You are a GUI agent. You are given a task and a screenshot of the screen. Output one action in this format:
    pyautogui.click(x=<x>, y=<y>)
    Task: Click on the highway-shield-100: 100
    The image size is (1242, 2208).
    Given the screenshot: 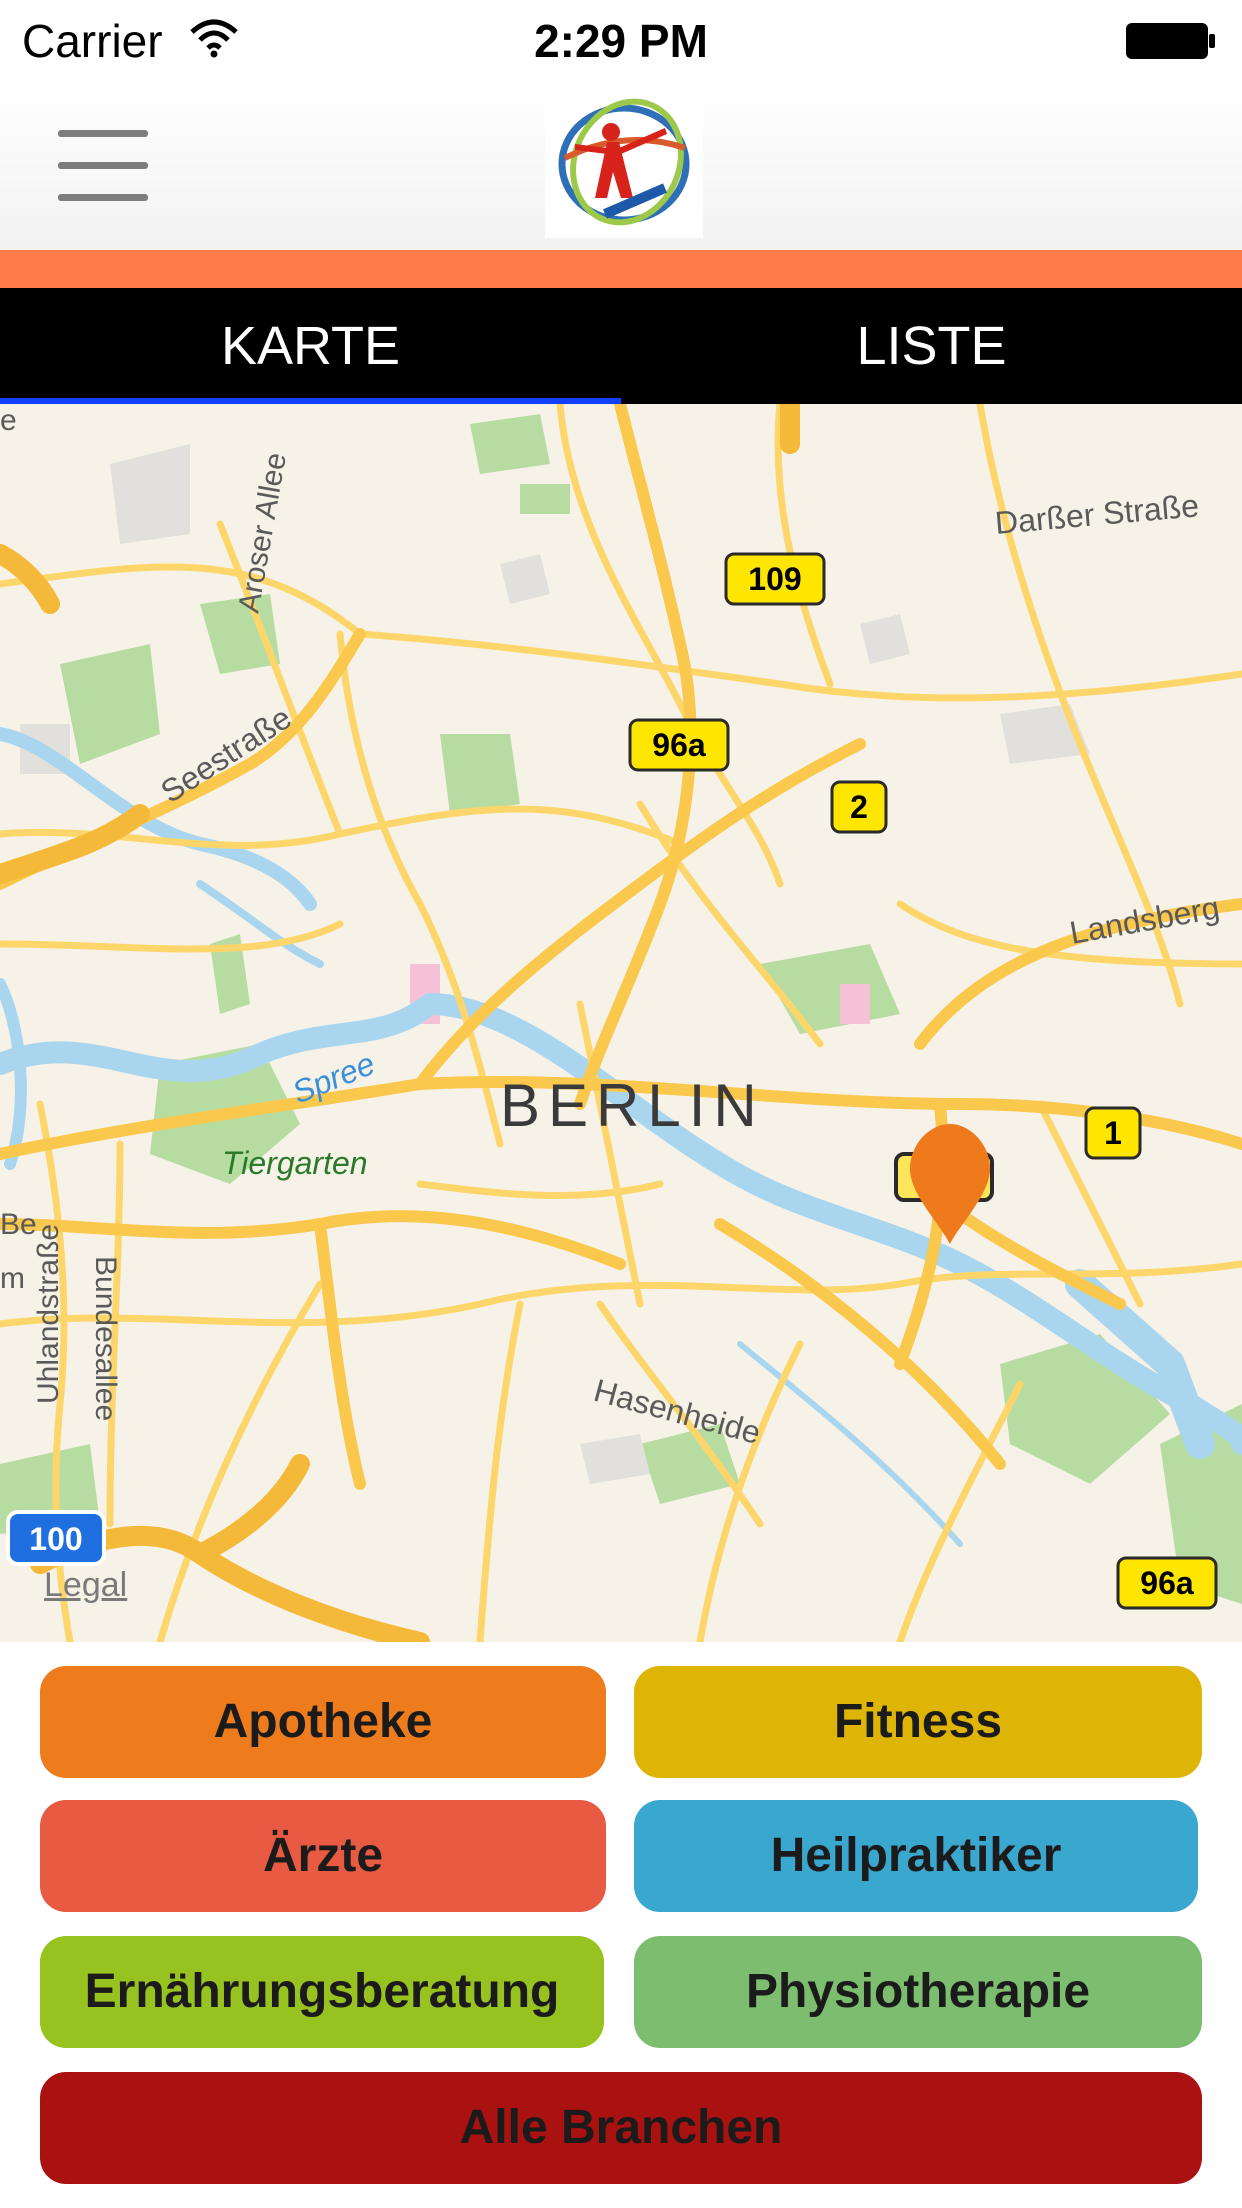 What is the action you would take?
    pyautogui.click(x=55, y=1539)
    